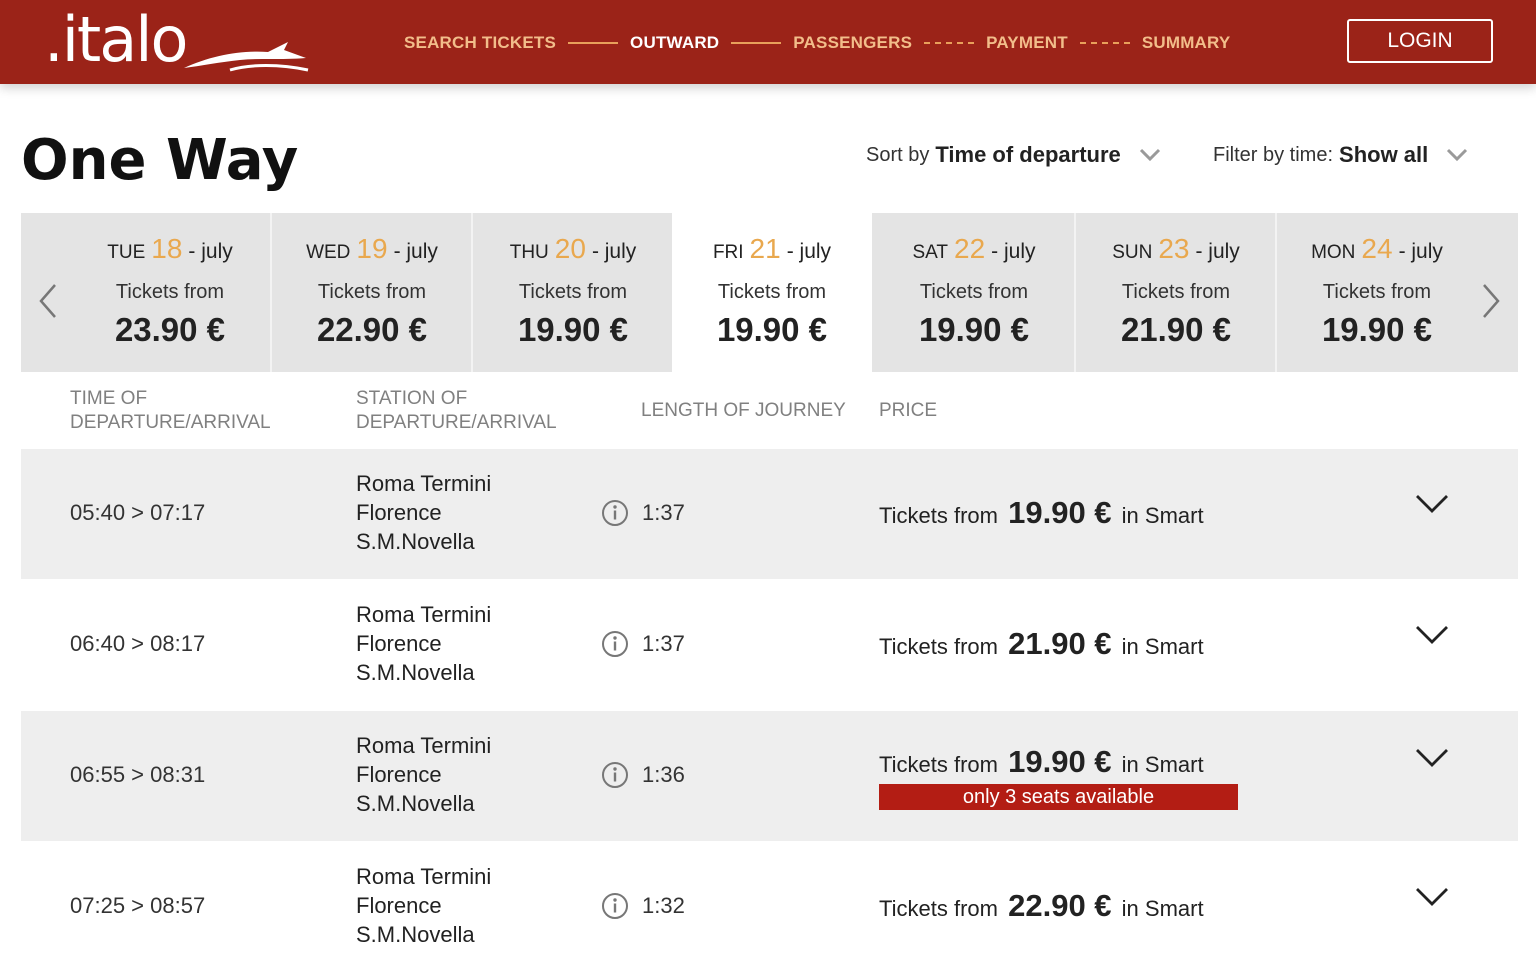  I want to click on date-price: 21.90 €, so click(1176, 329).